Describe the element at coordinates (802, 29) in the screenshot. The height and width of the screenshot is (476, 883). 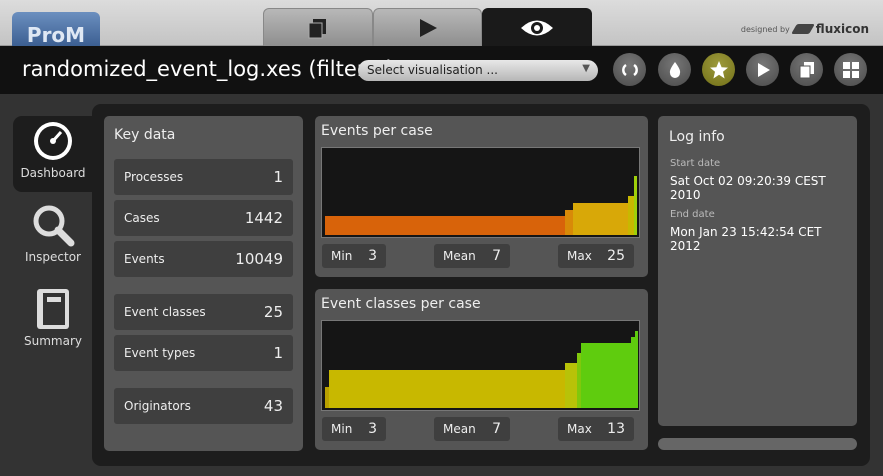
I see `fluxicon-logo-icon` at that location.